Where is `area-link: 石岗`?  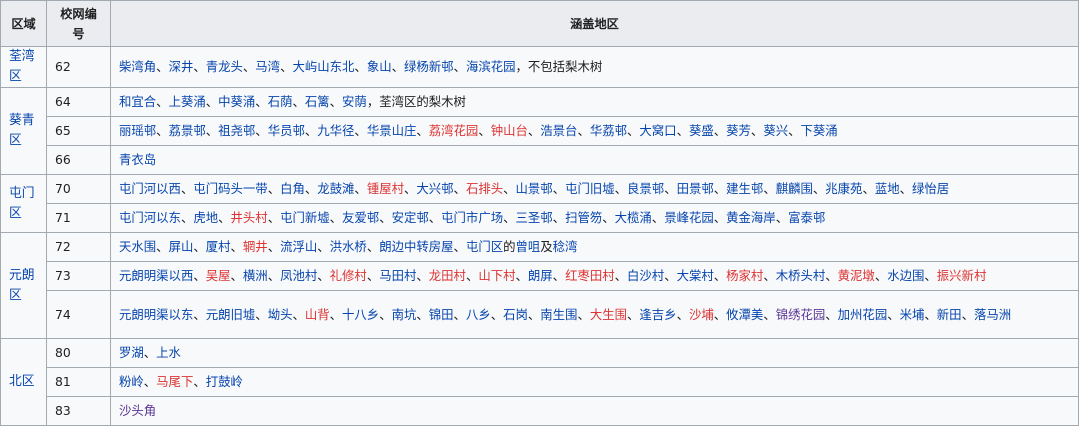
area-link: 石岗 is located at coordinates (515, 314).